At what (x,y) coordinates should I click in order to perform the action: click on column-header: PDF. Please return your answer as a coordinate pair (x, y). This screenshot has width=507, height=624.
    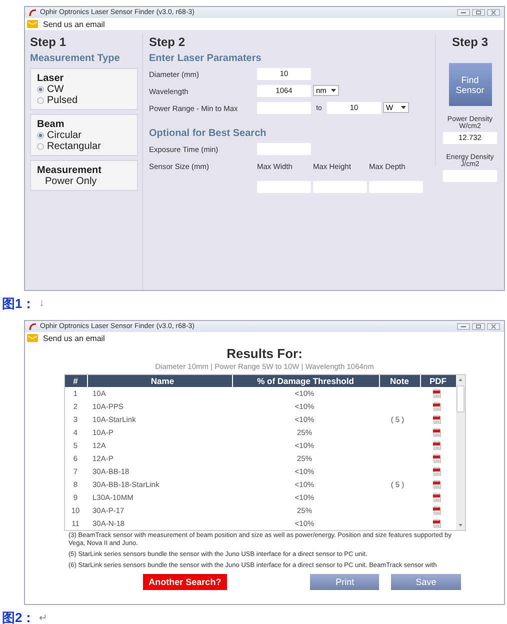
    Looking at the image, I should click on (438, 381).